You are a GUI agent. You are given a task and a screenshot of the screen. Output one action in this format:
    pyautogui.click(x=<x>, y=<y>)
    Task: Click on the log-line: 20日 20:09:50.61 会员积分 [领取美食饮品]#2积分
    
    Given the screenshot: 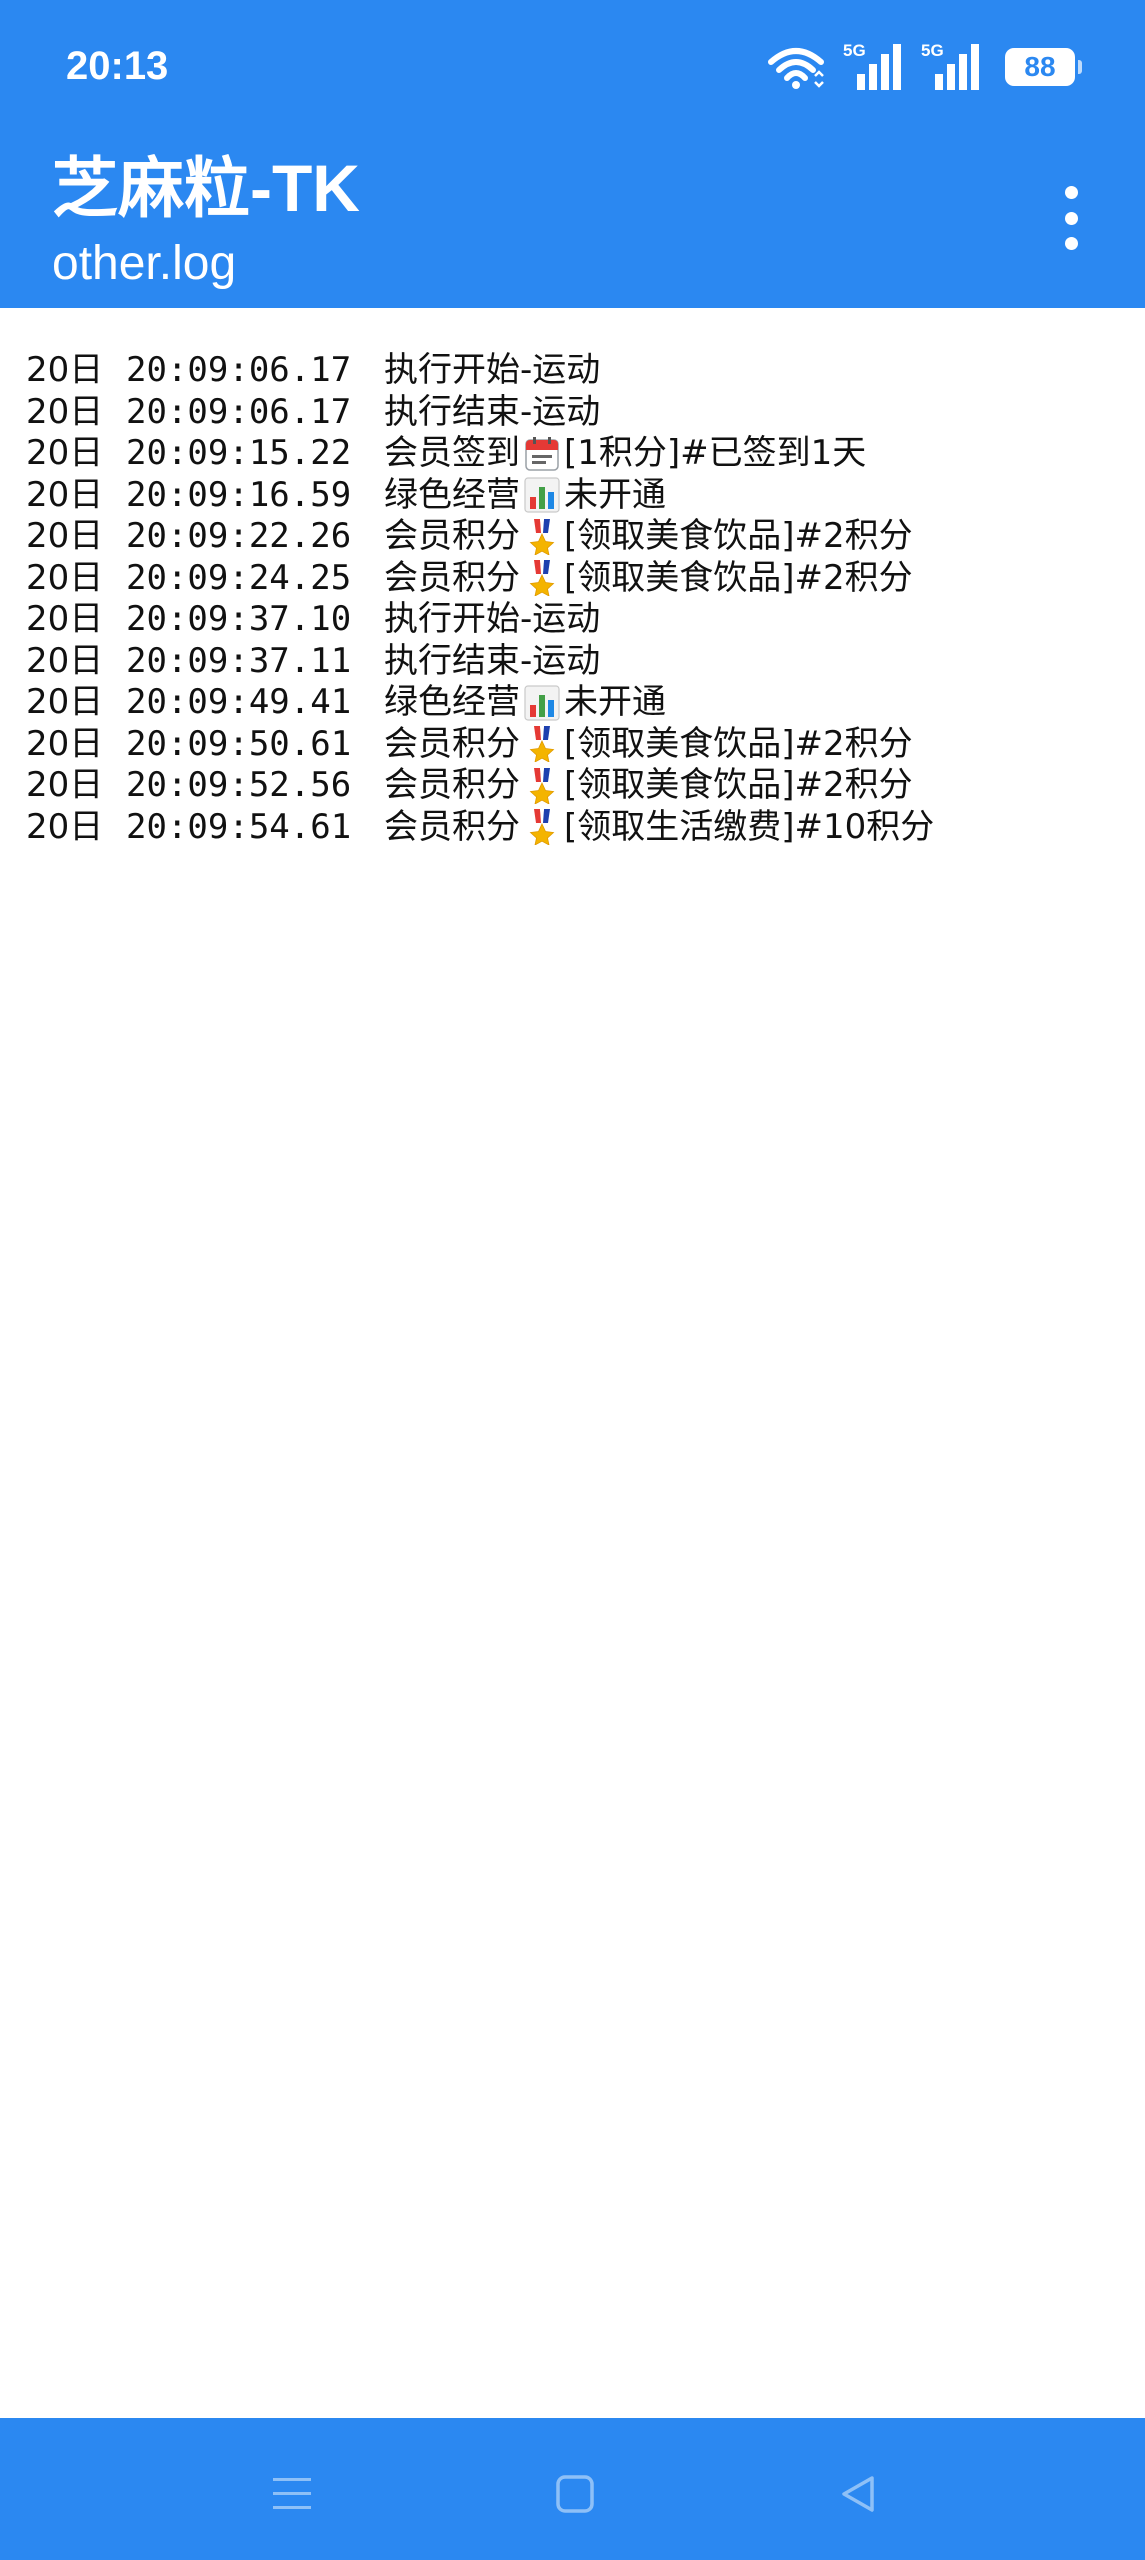 What is the action you would take?
    pyautogui.click(x=576, y=745)
    